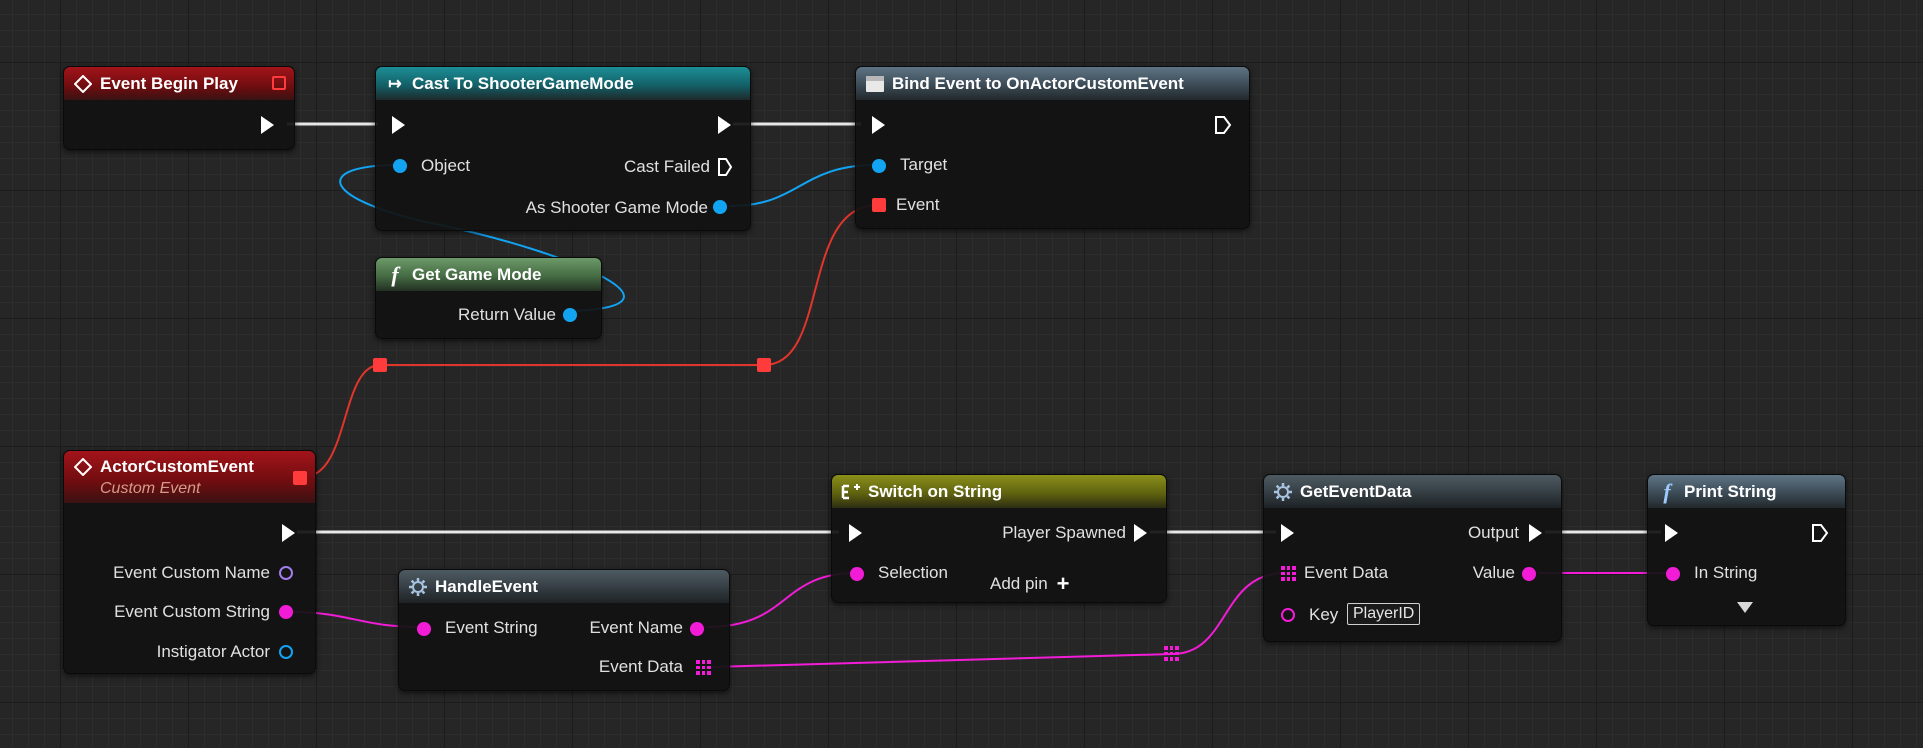 The height and width of the screenshot is (748, 1923). What do you see at coordinates (1140, 533) in the screenshot?
I see `player-spawned-exec-output-pin` at bounding box center [1140, 533].